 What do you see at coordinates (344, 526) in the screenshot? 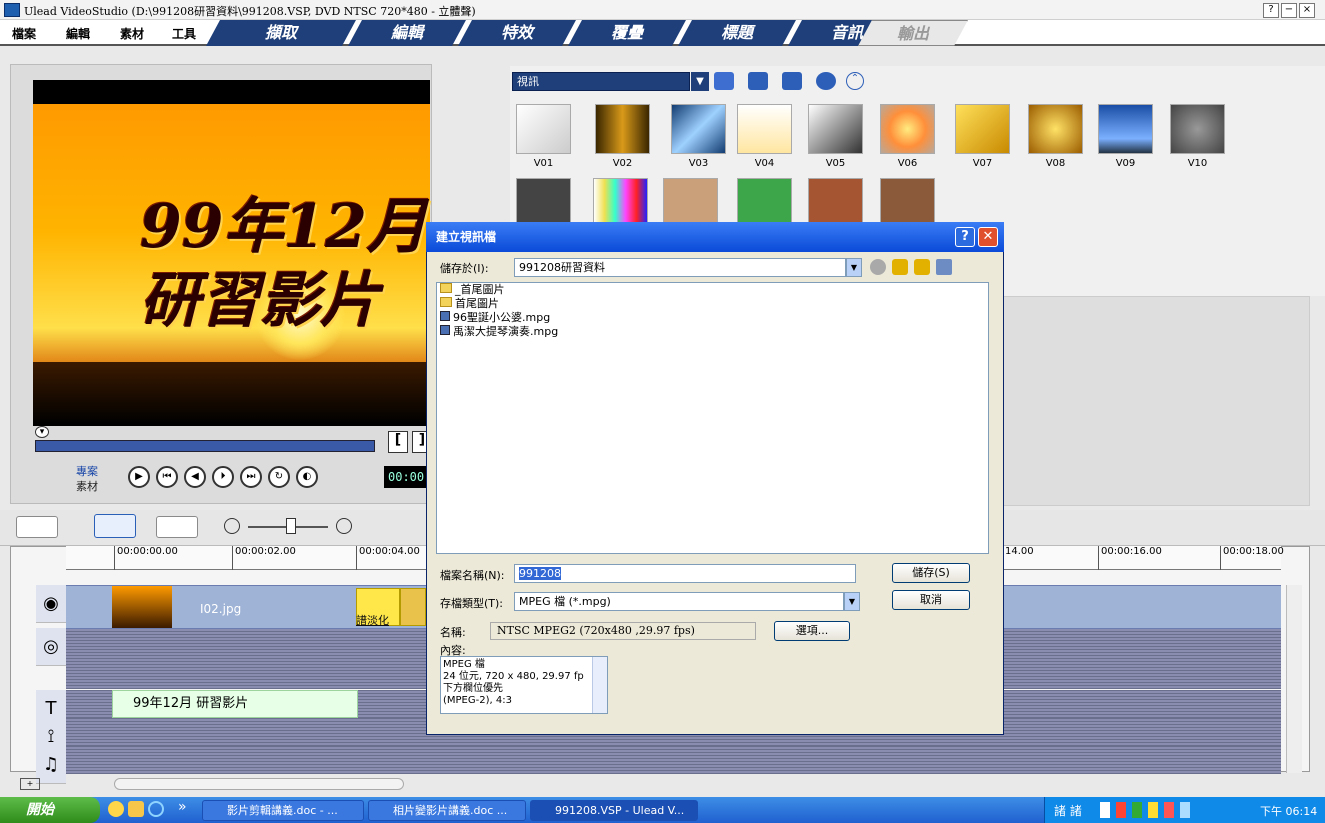
I see `zoom-in-icon` at bounding box center [344, 526].